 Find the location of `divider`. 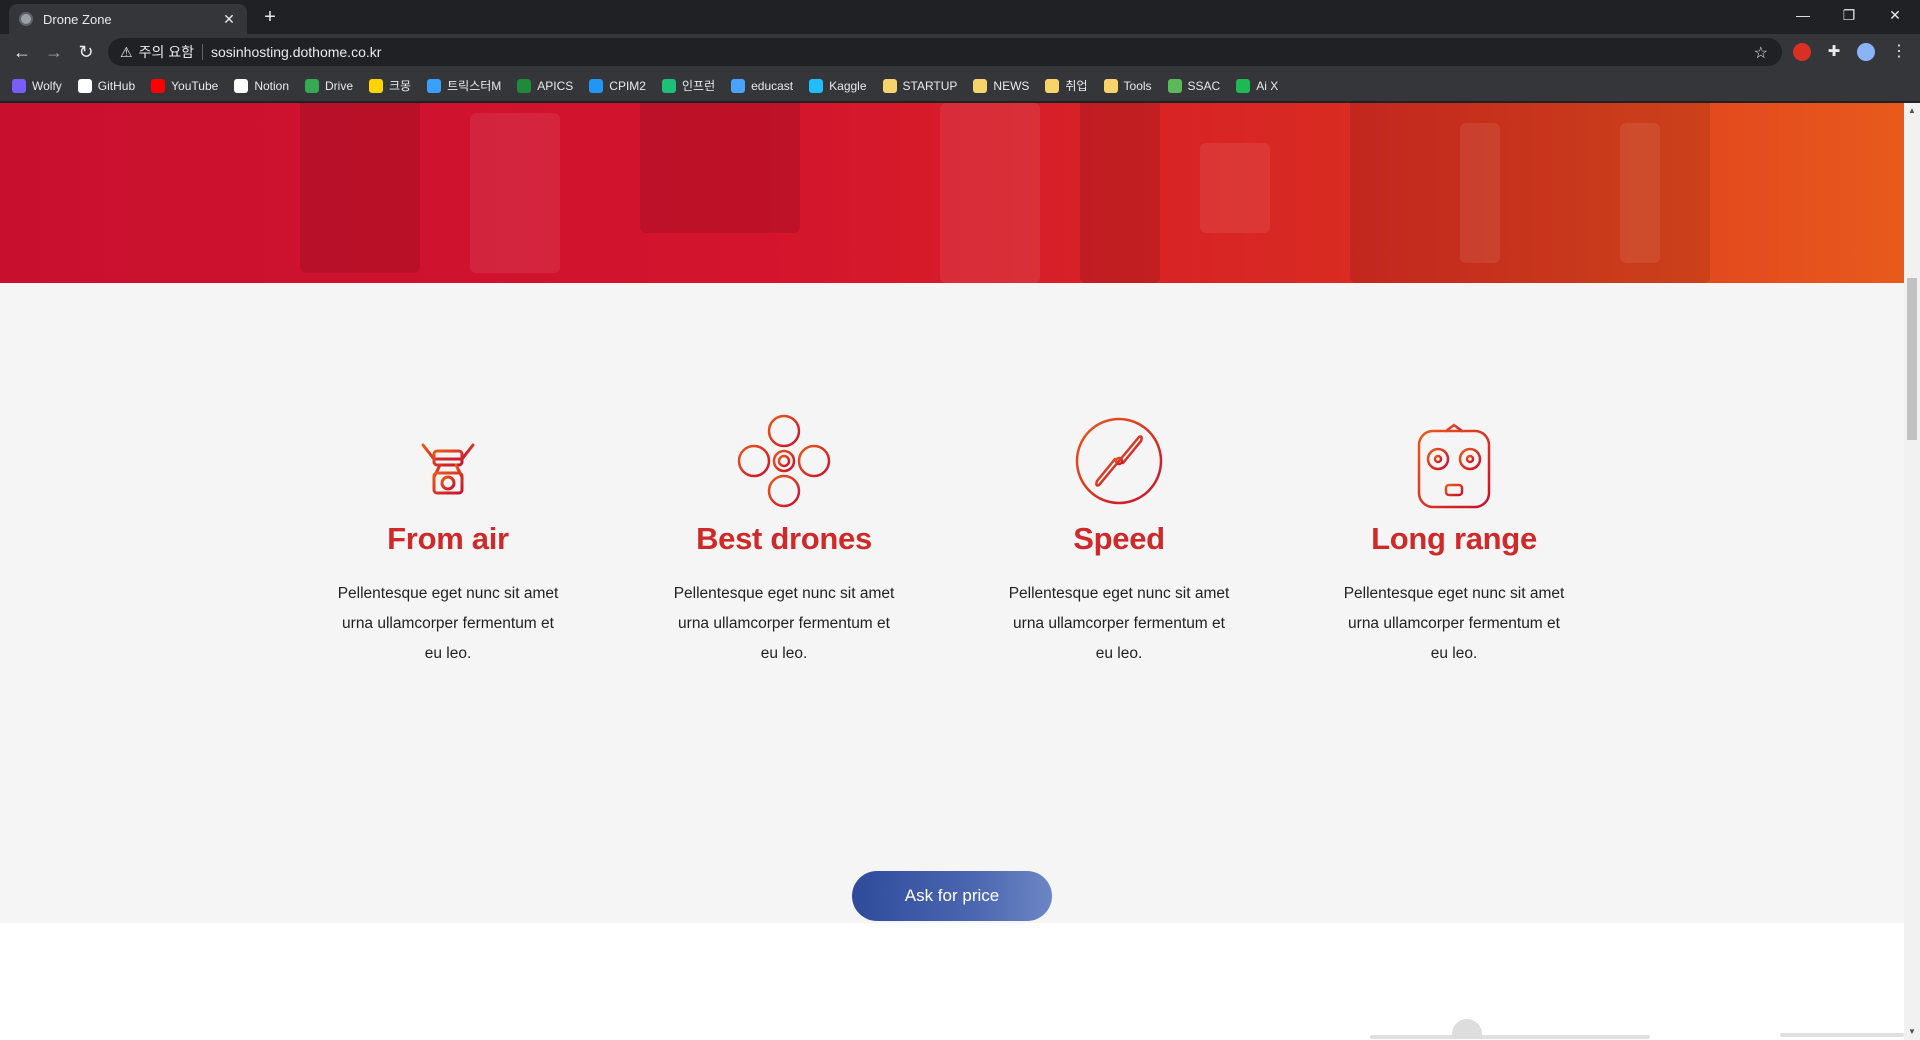

divider is located at coordinates (202, 52).